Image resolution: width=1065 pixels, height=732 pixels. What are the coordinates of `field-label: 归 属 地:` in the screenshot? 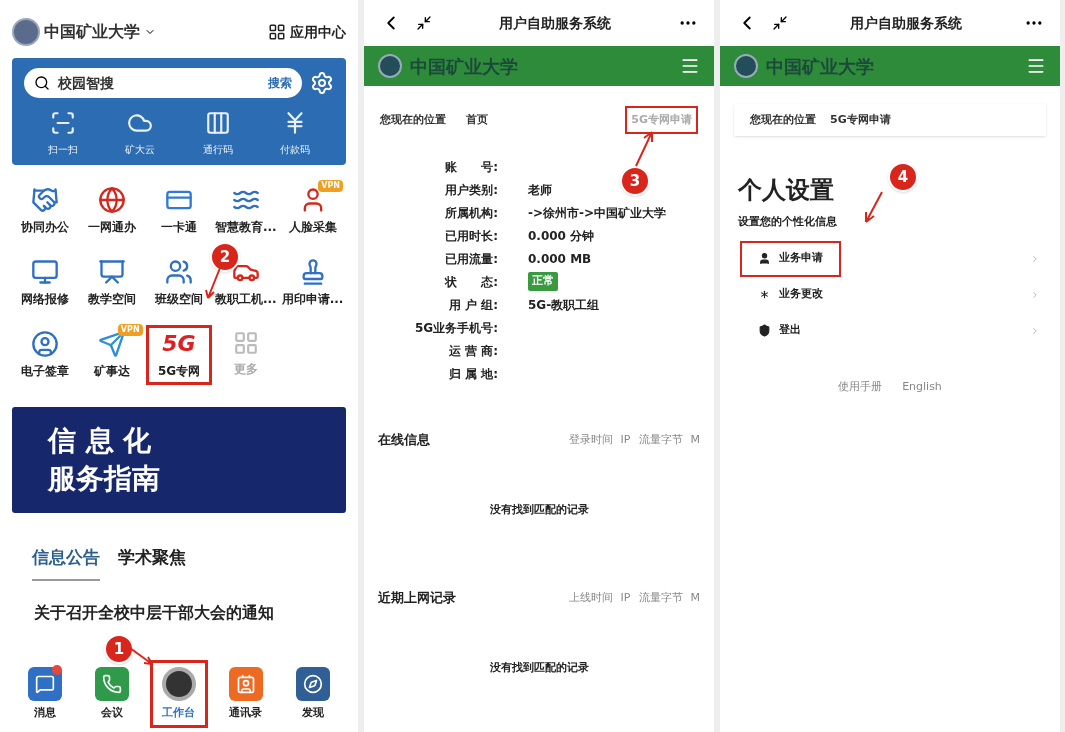 It's located at (472, 374).